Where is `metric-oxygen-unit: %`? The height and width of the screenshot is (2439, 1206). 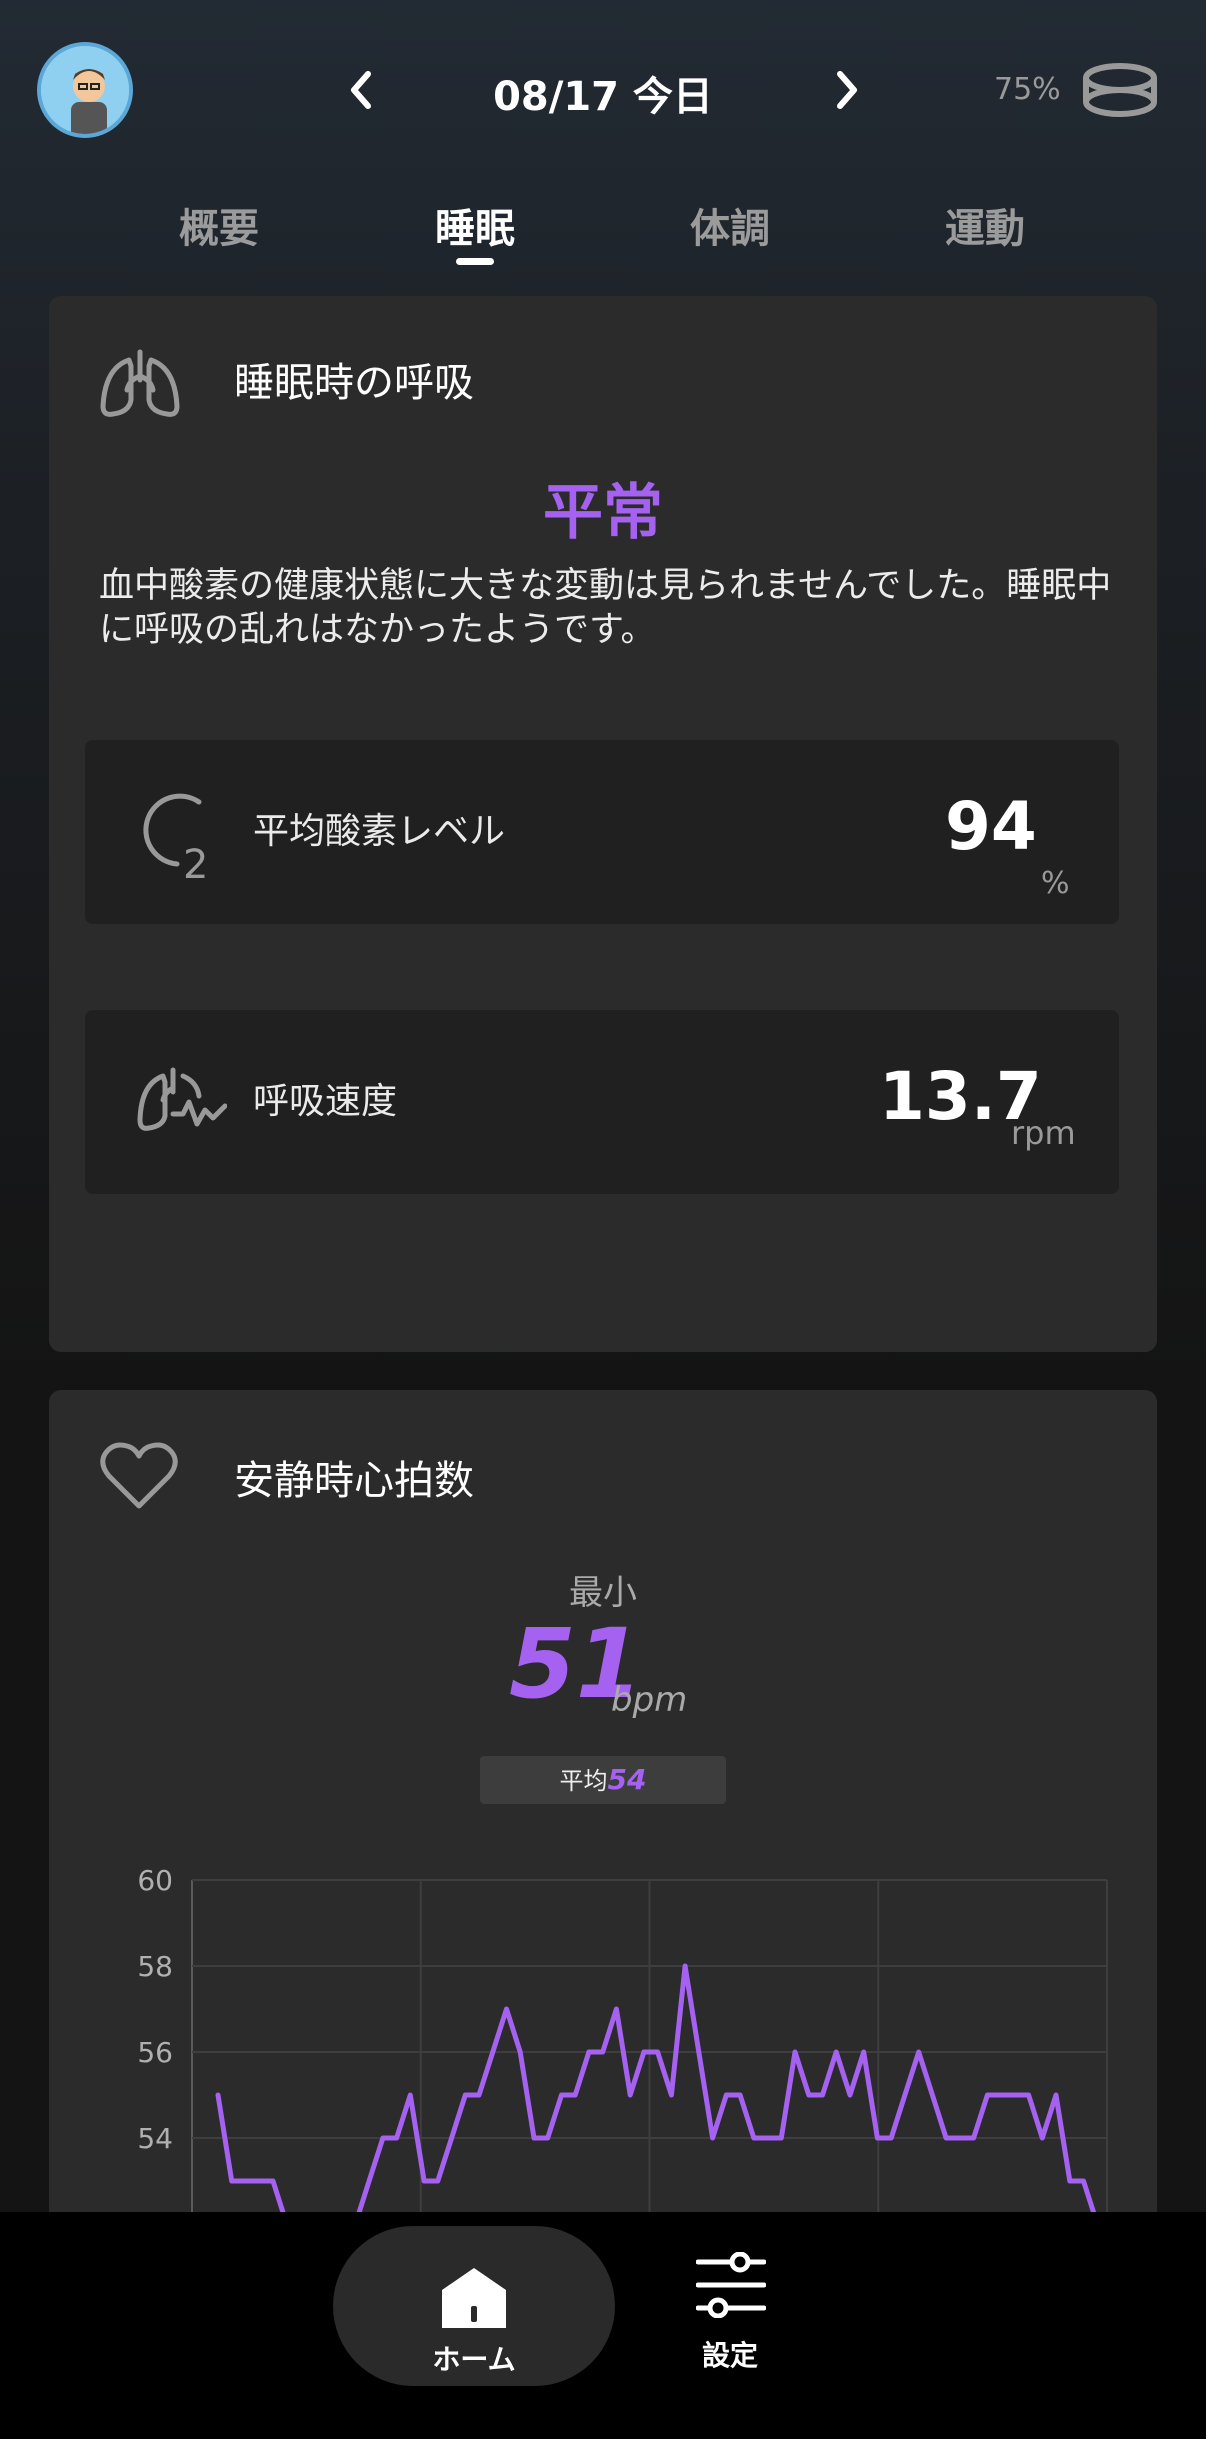
metric-oxygen-unit: % is located at coordinates (1055, 883).